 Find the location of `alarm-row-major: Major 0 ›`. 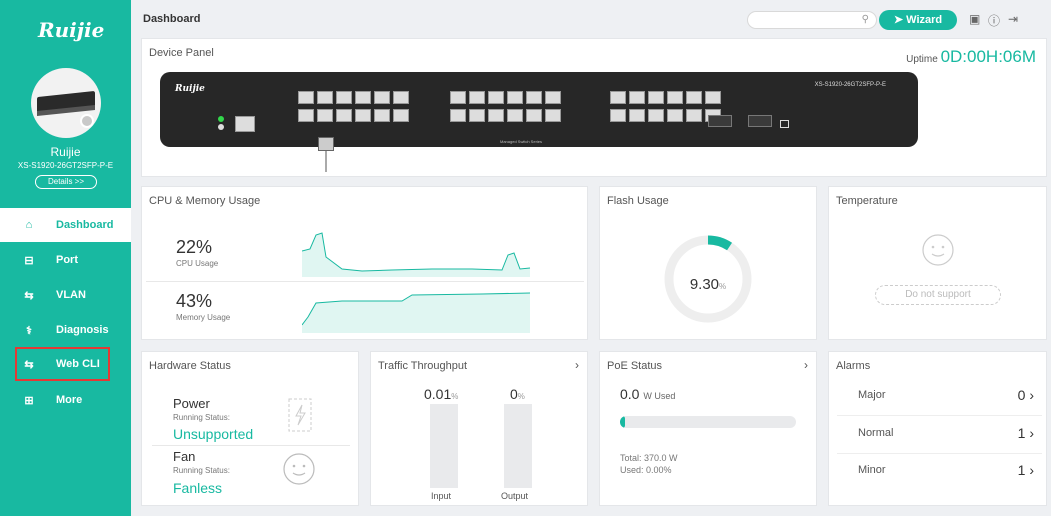

alarm-row-major: Major 0 › is located at coordinates (939, 397).